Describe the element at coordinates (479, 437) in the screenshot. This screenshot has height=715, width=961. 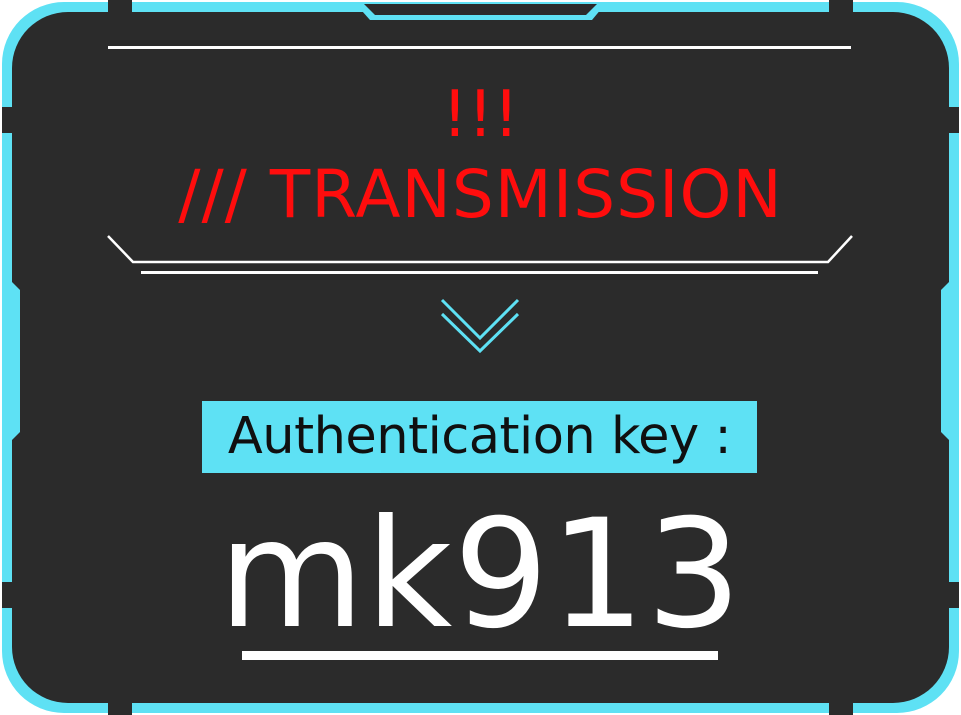
I see `authentication-key-label: Authentication key :` at that location.